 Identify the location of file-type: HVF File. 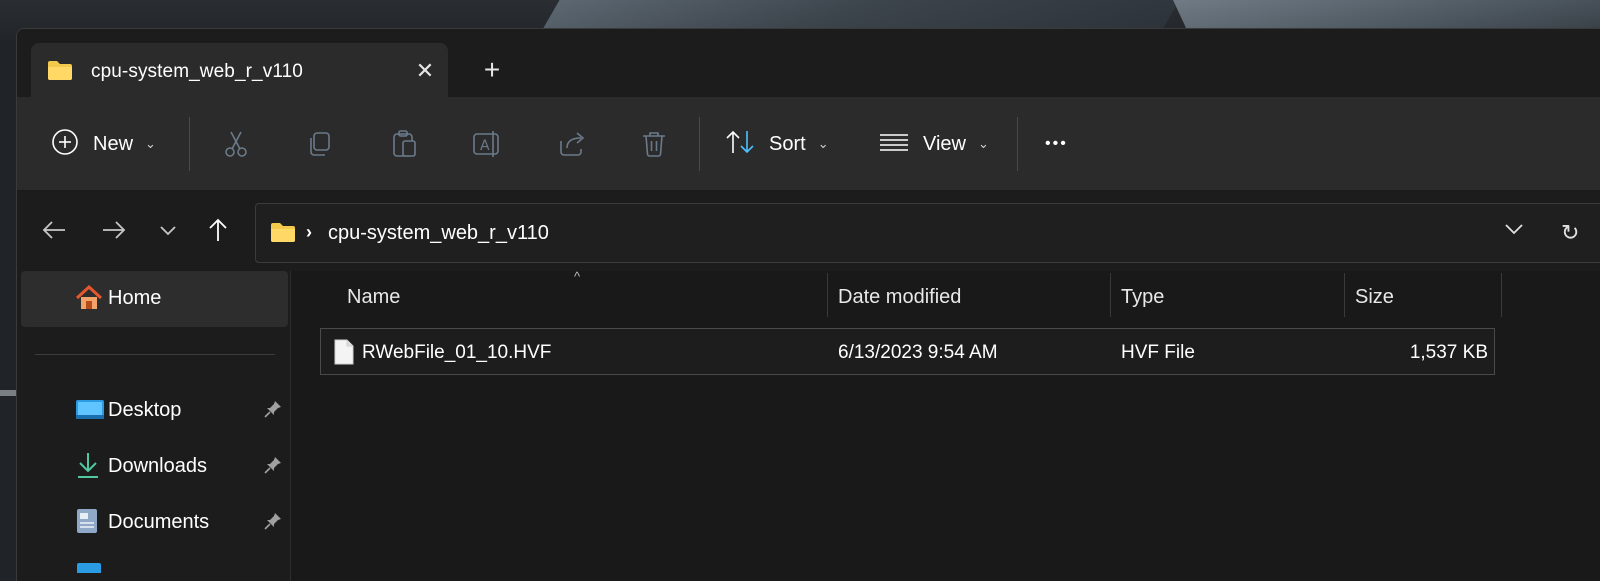
(1158, 352).